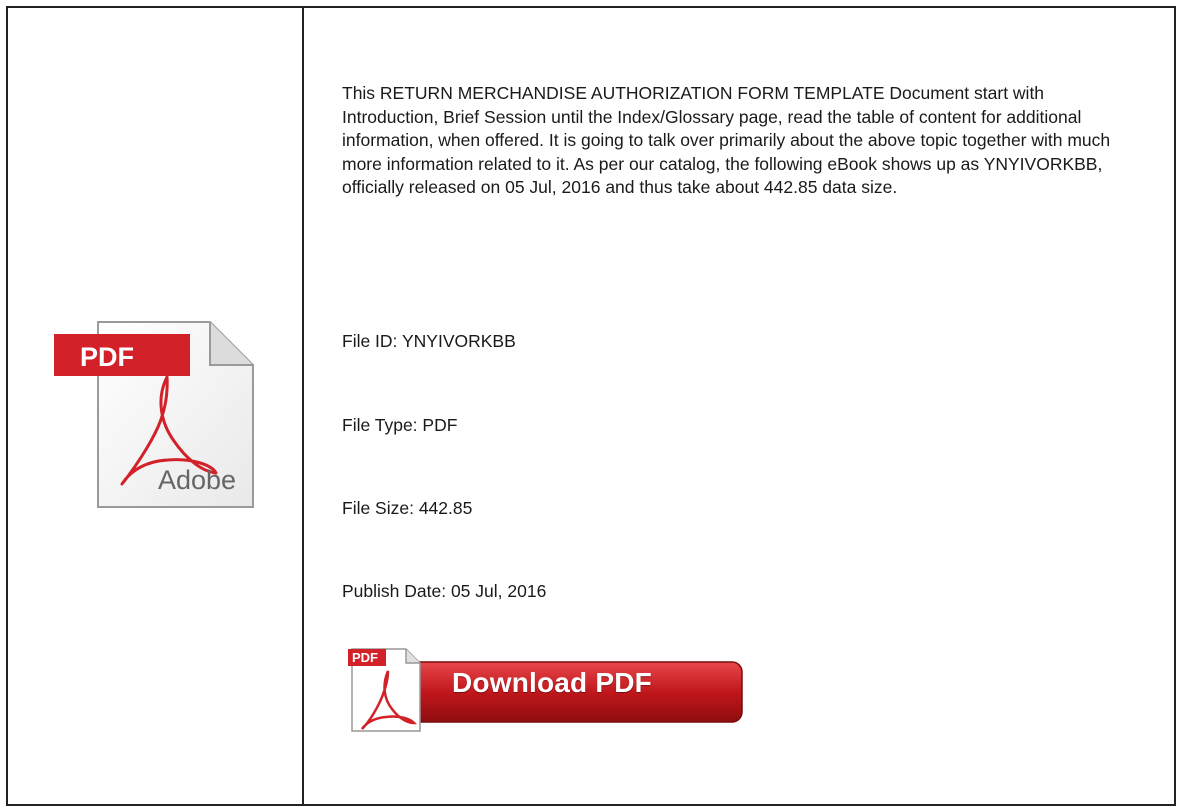  What do you see at coordinates (365, 657) in the screenshot?
I see `download-badge-text: PDF` at bounding box center [365, 657].